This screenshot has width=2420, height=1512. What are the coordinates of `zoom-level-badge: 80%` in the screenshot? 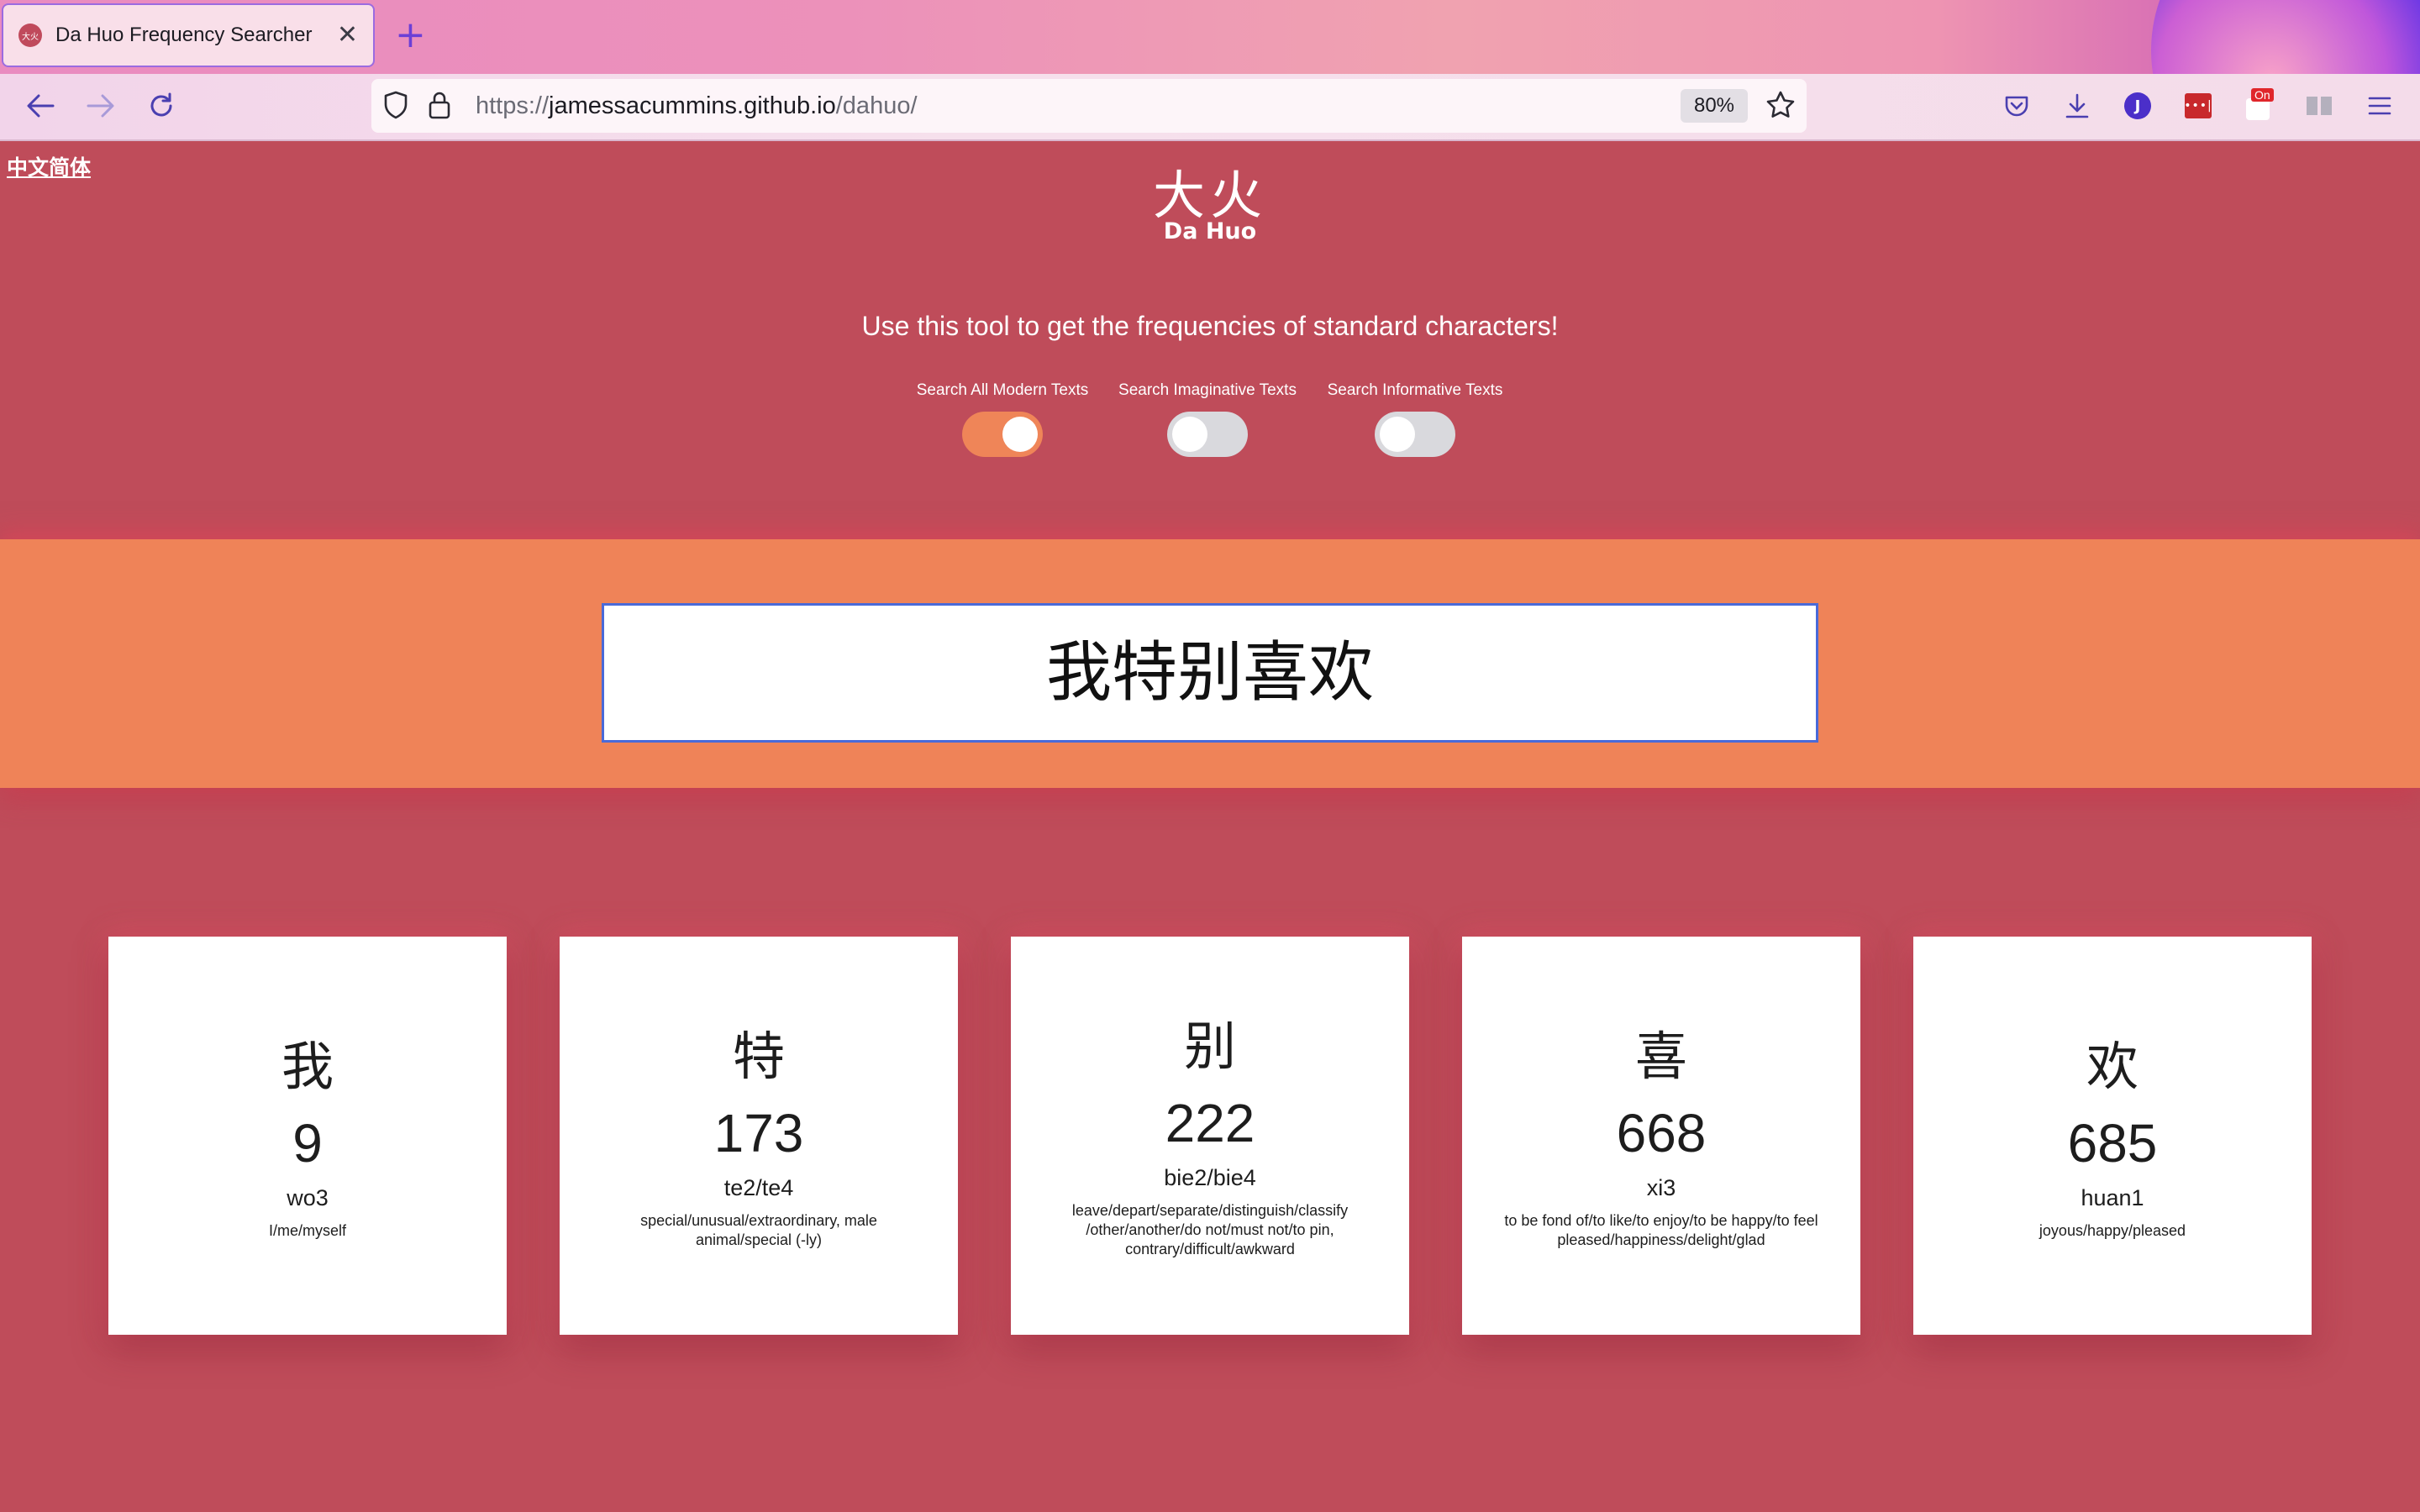 It's located at (1714, 106).